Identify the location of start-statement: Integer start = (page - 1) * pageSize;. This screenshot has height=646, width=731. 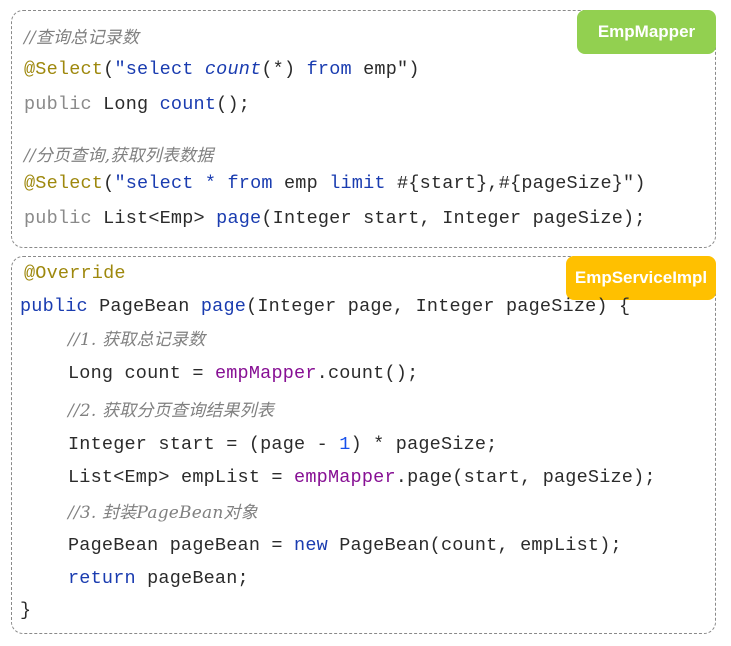
(283, 445).